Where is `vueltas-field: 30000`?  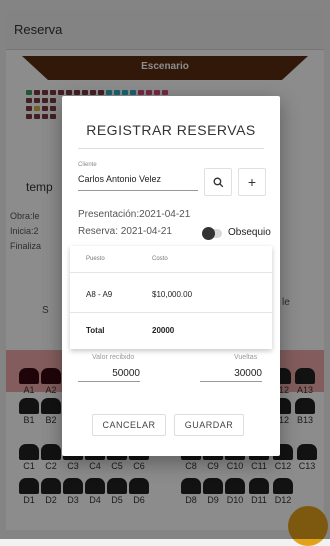 vueltas-field: 30000 is located at coordinates (231, 375).